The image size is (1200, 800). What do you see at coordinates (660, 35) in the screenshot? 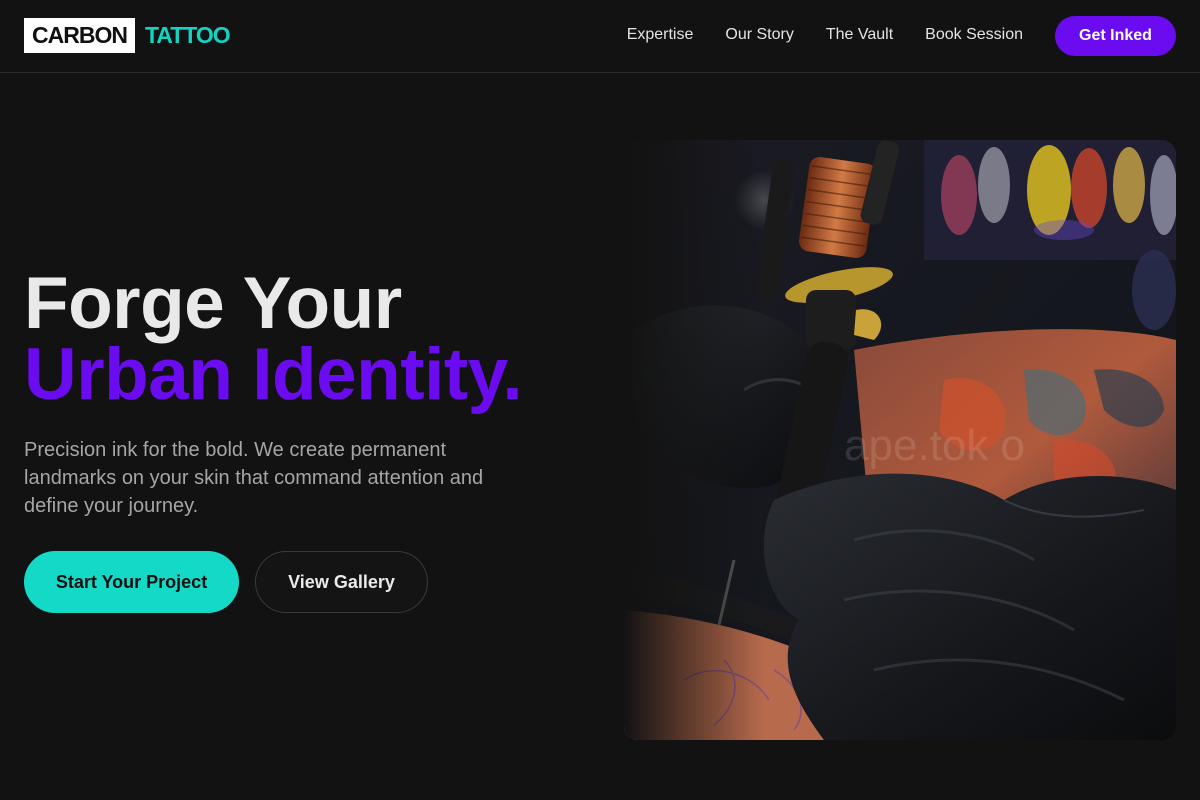
I see `nav-expertise: Expertise` at bounding box center [660, 35].